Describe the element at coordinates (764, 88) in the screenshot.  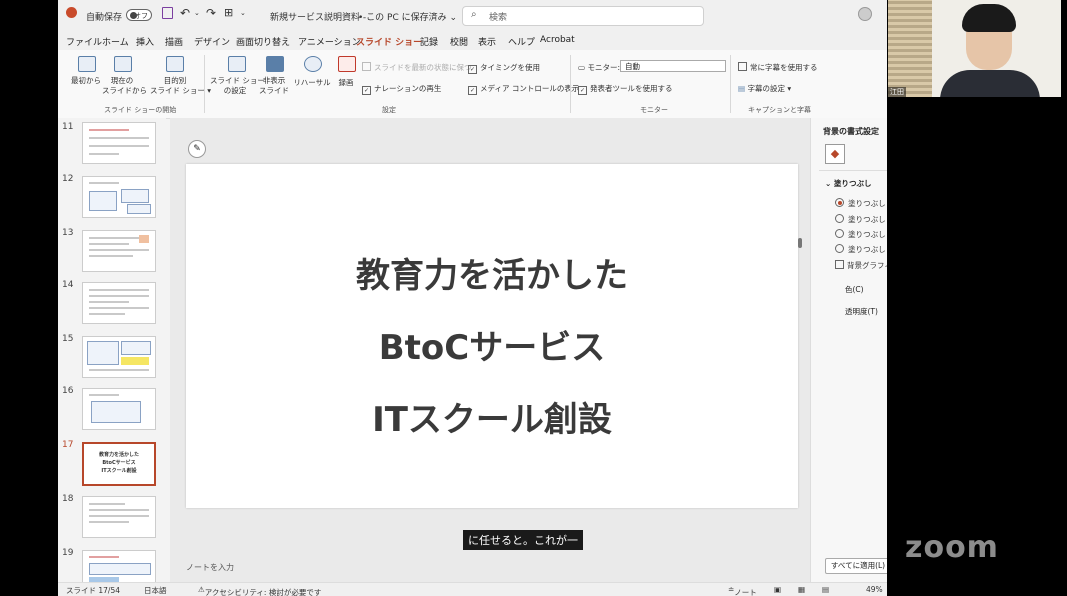
I see `subtitle-settings-button: ▤ 字幕の設定 ▾` at that location.